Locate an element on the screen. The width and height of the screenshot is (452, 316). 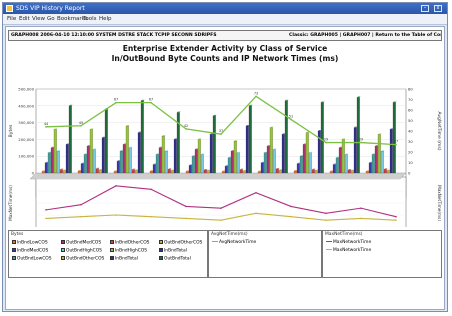
menu-tools: Tools is located at coordinates (90, 19).